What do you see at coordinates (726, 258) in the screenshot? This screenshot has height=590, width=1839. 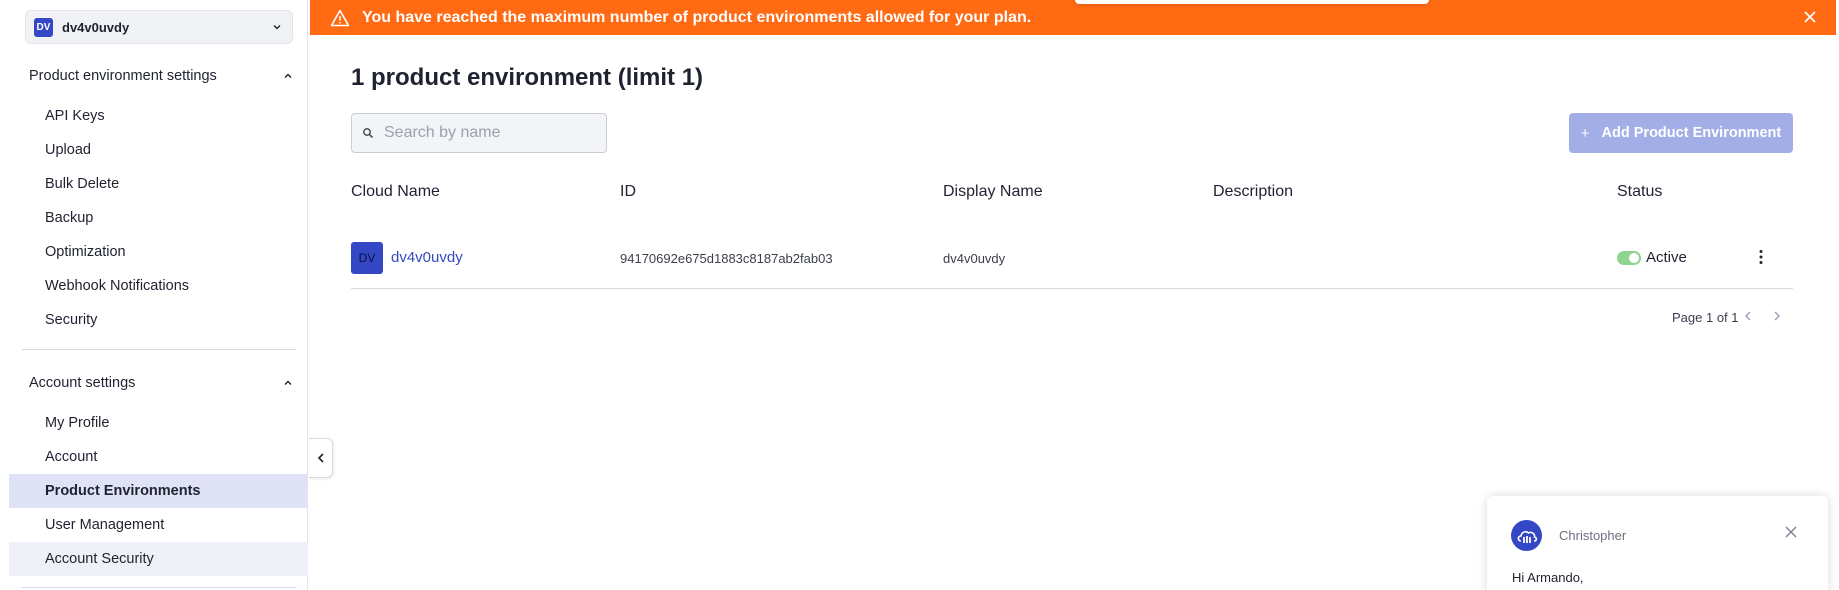 I see `environment-id: 94170692e675d1883c8187ab2fab03` at bounding box center [726, 258].